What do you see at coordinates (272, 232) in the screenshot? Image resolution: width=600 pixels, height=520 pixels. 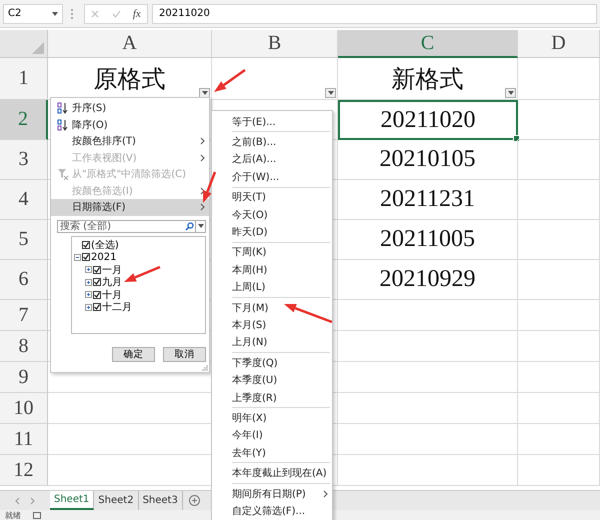 I see `menu-item: 昨天(D)` at bounding box center [272, 232].